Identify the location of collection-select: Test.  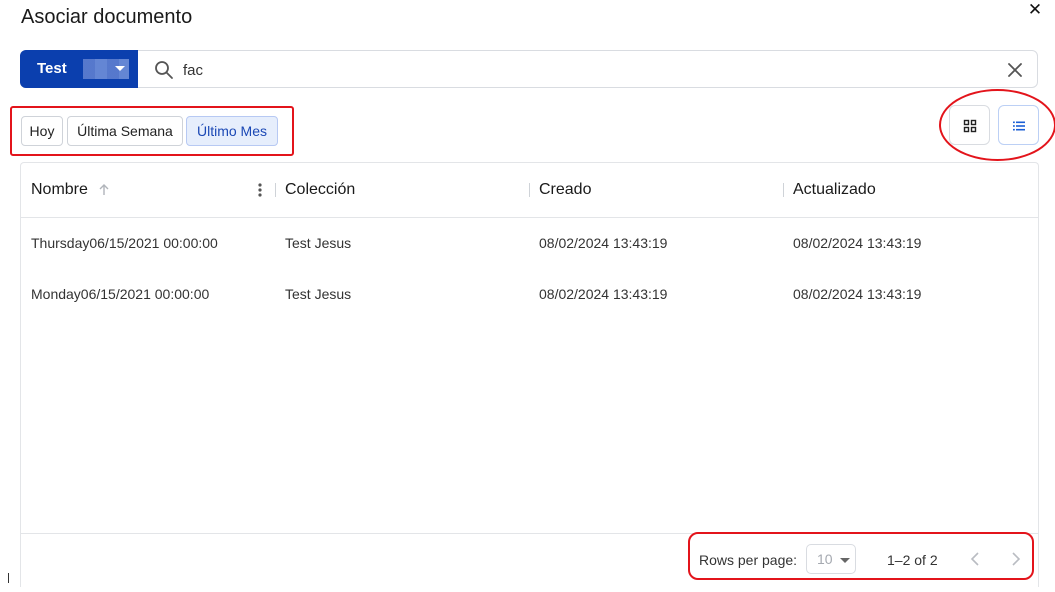
(79, 69).